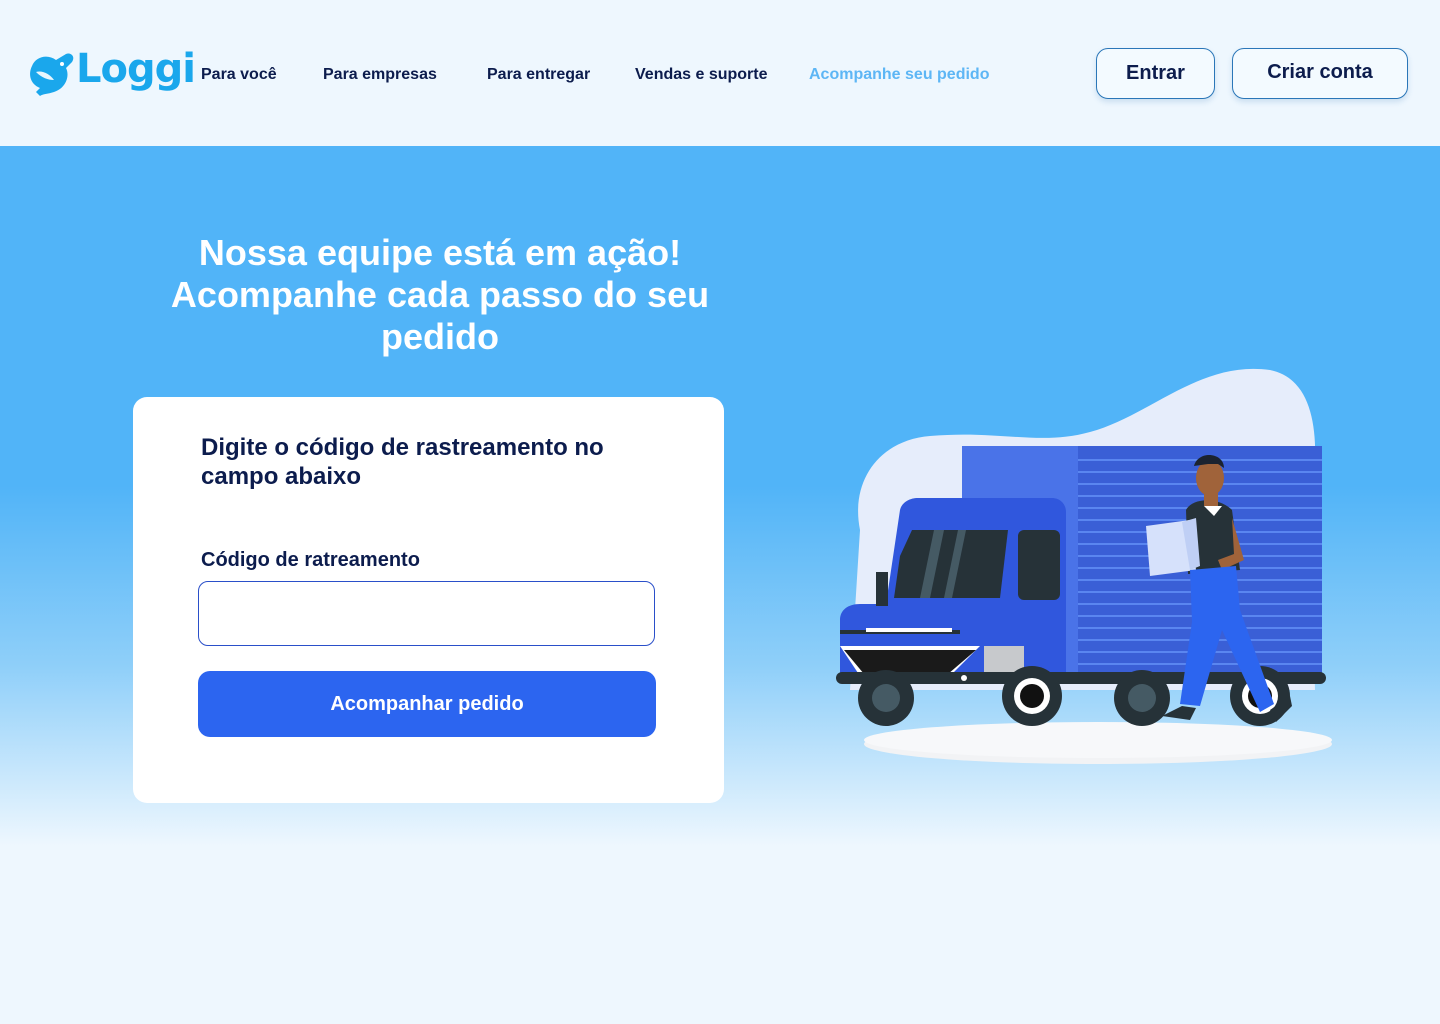 This screenshot has height=1024, width=1440. I want to click on tracking-code-input, so click(426, 613).